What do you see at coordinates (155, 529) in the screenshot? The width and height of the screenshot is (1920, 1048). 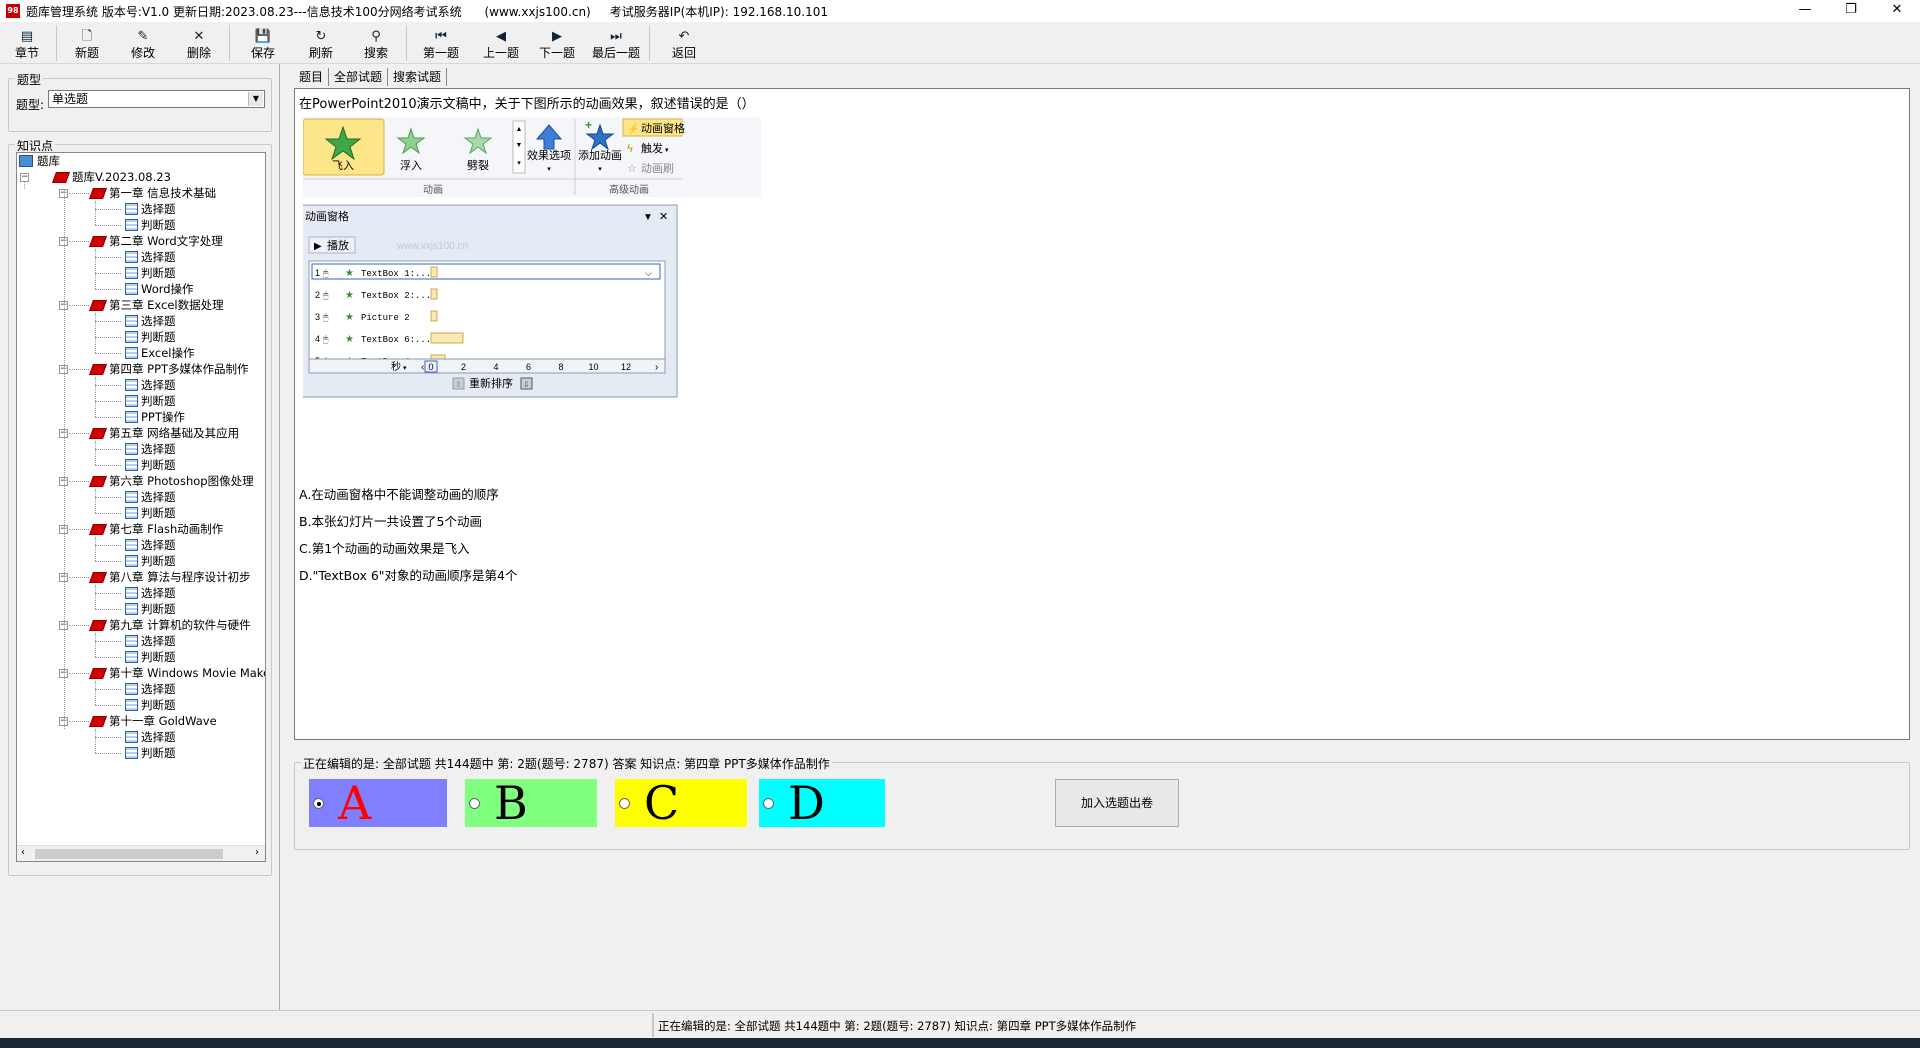 I see `tree-chapter-7: 第七章 Flash动画制作` at bounding box center [155, 529].